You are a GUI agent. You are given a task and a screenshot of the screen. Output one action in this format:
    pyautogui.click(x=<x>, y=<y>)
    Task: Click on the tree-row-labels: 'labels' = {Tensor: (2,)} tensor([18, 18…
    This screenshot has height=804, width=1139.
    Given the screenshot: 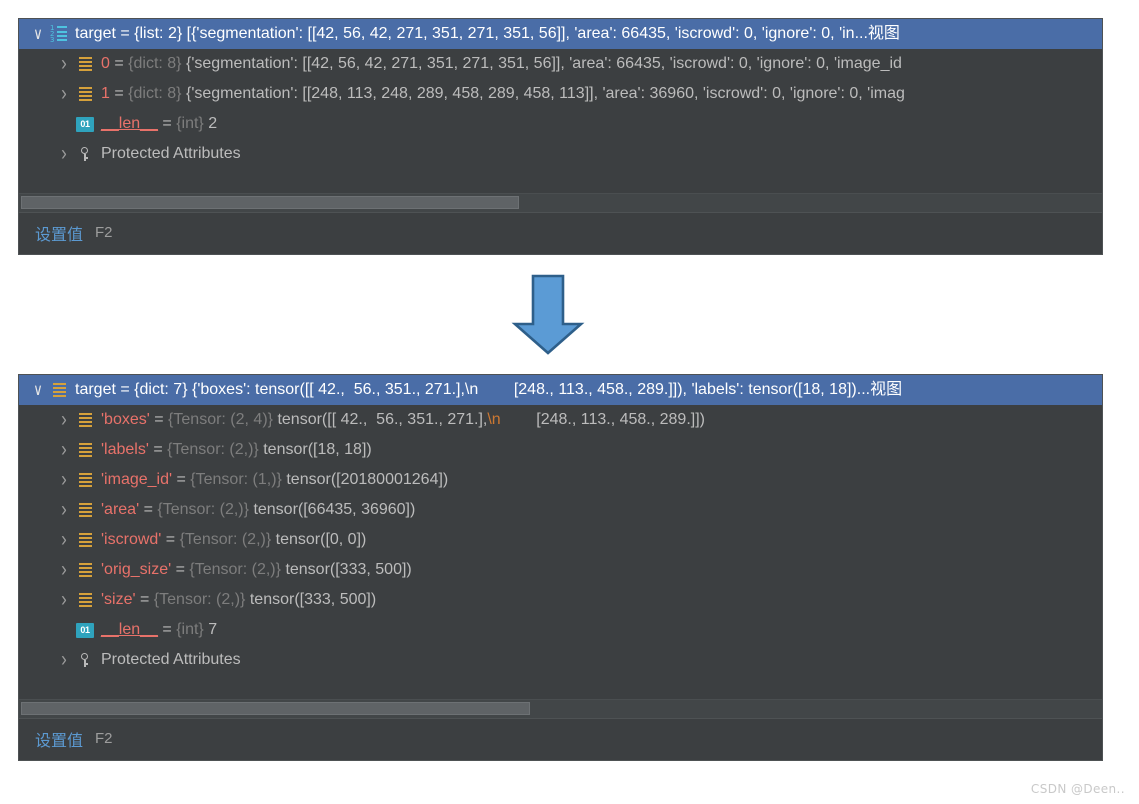 What is the action you would take?
    pyautogui.click(x=560, y=450)
    